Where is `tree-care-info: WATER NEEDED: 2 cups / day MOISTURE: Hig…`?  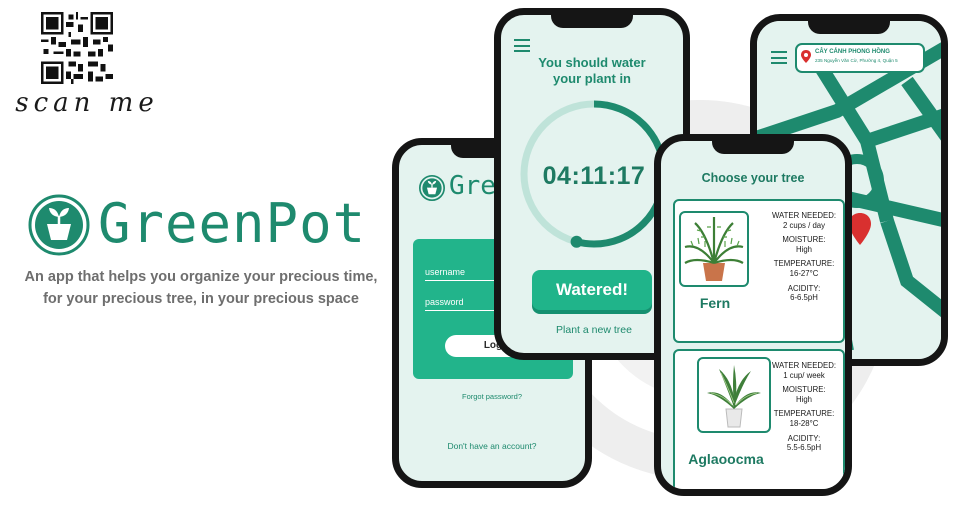 tree-care-info: WATER NEEDED: 2 cups / day MOISTURE: Hig… is located at coordinates (801, 257).